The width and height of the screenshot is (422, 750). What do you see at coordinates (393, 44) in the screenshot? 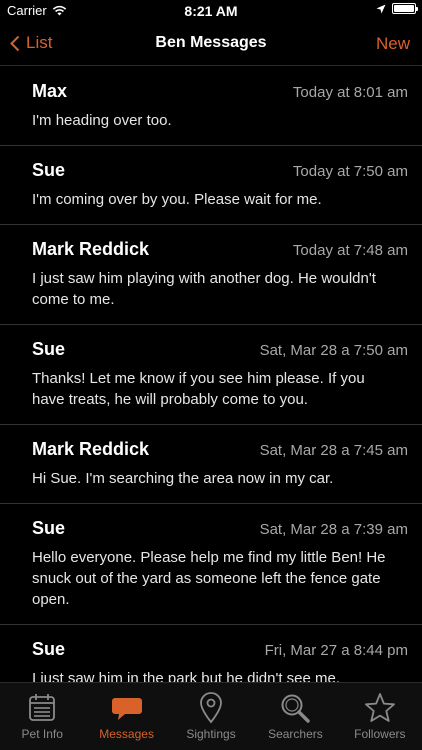
I see `new-message-button: New` at bounding box center [393, 44].